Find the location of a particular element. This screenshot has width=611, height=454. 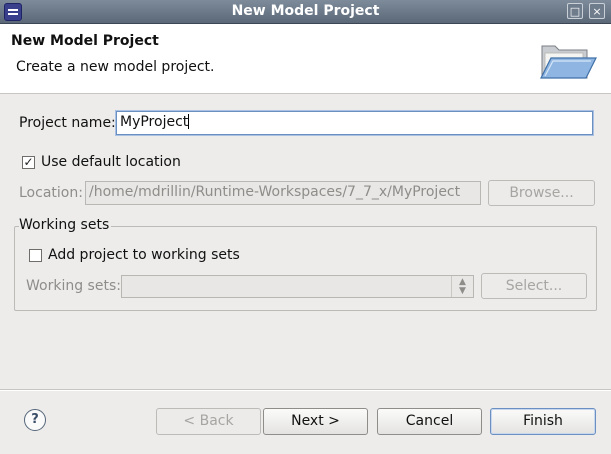

next-button: Next > is located at coordinates (315, 421).